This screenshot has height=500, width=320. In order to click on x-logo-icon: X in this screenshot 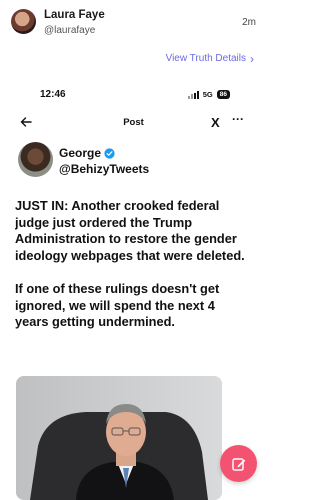, I will do `click(215, 122)`.